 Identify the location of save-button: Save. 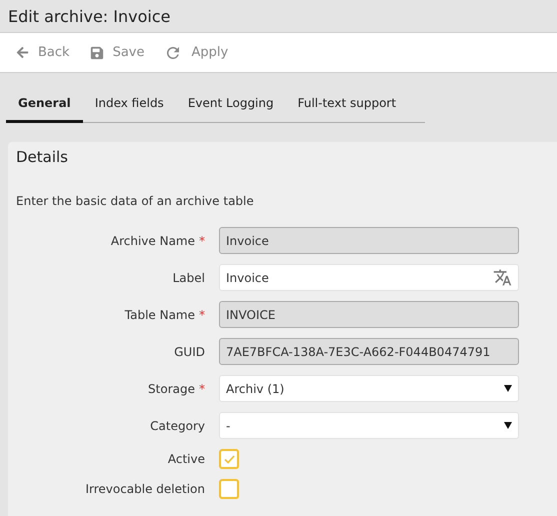
(117, 52).